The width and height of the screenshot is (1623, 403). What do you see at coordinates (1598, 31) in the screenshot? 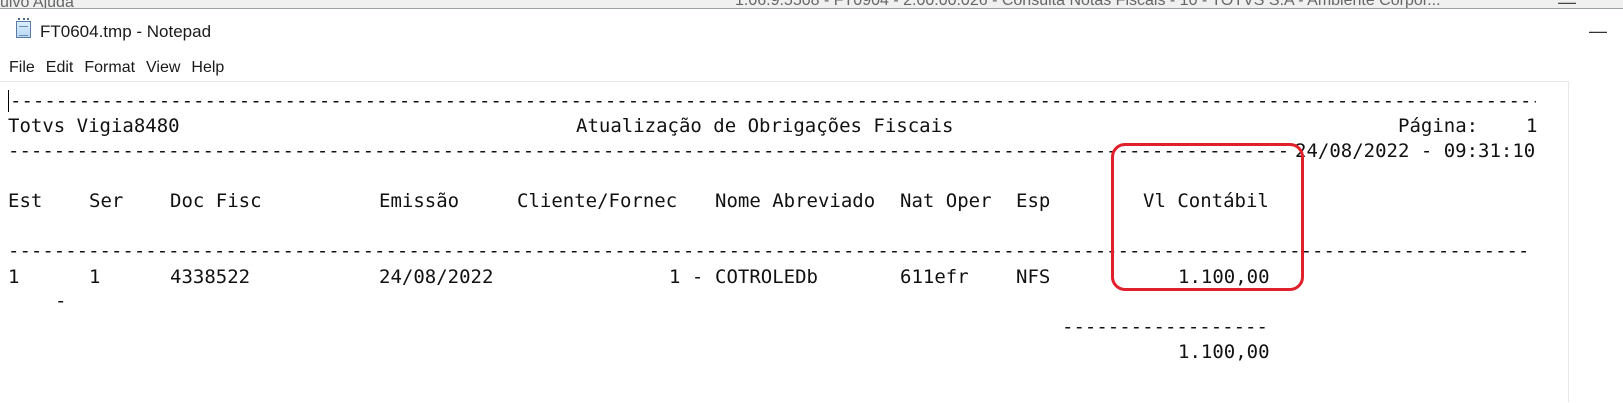
I see `minimize-icon: —` at bounding box center [1598, 31].